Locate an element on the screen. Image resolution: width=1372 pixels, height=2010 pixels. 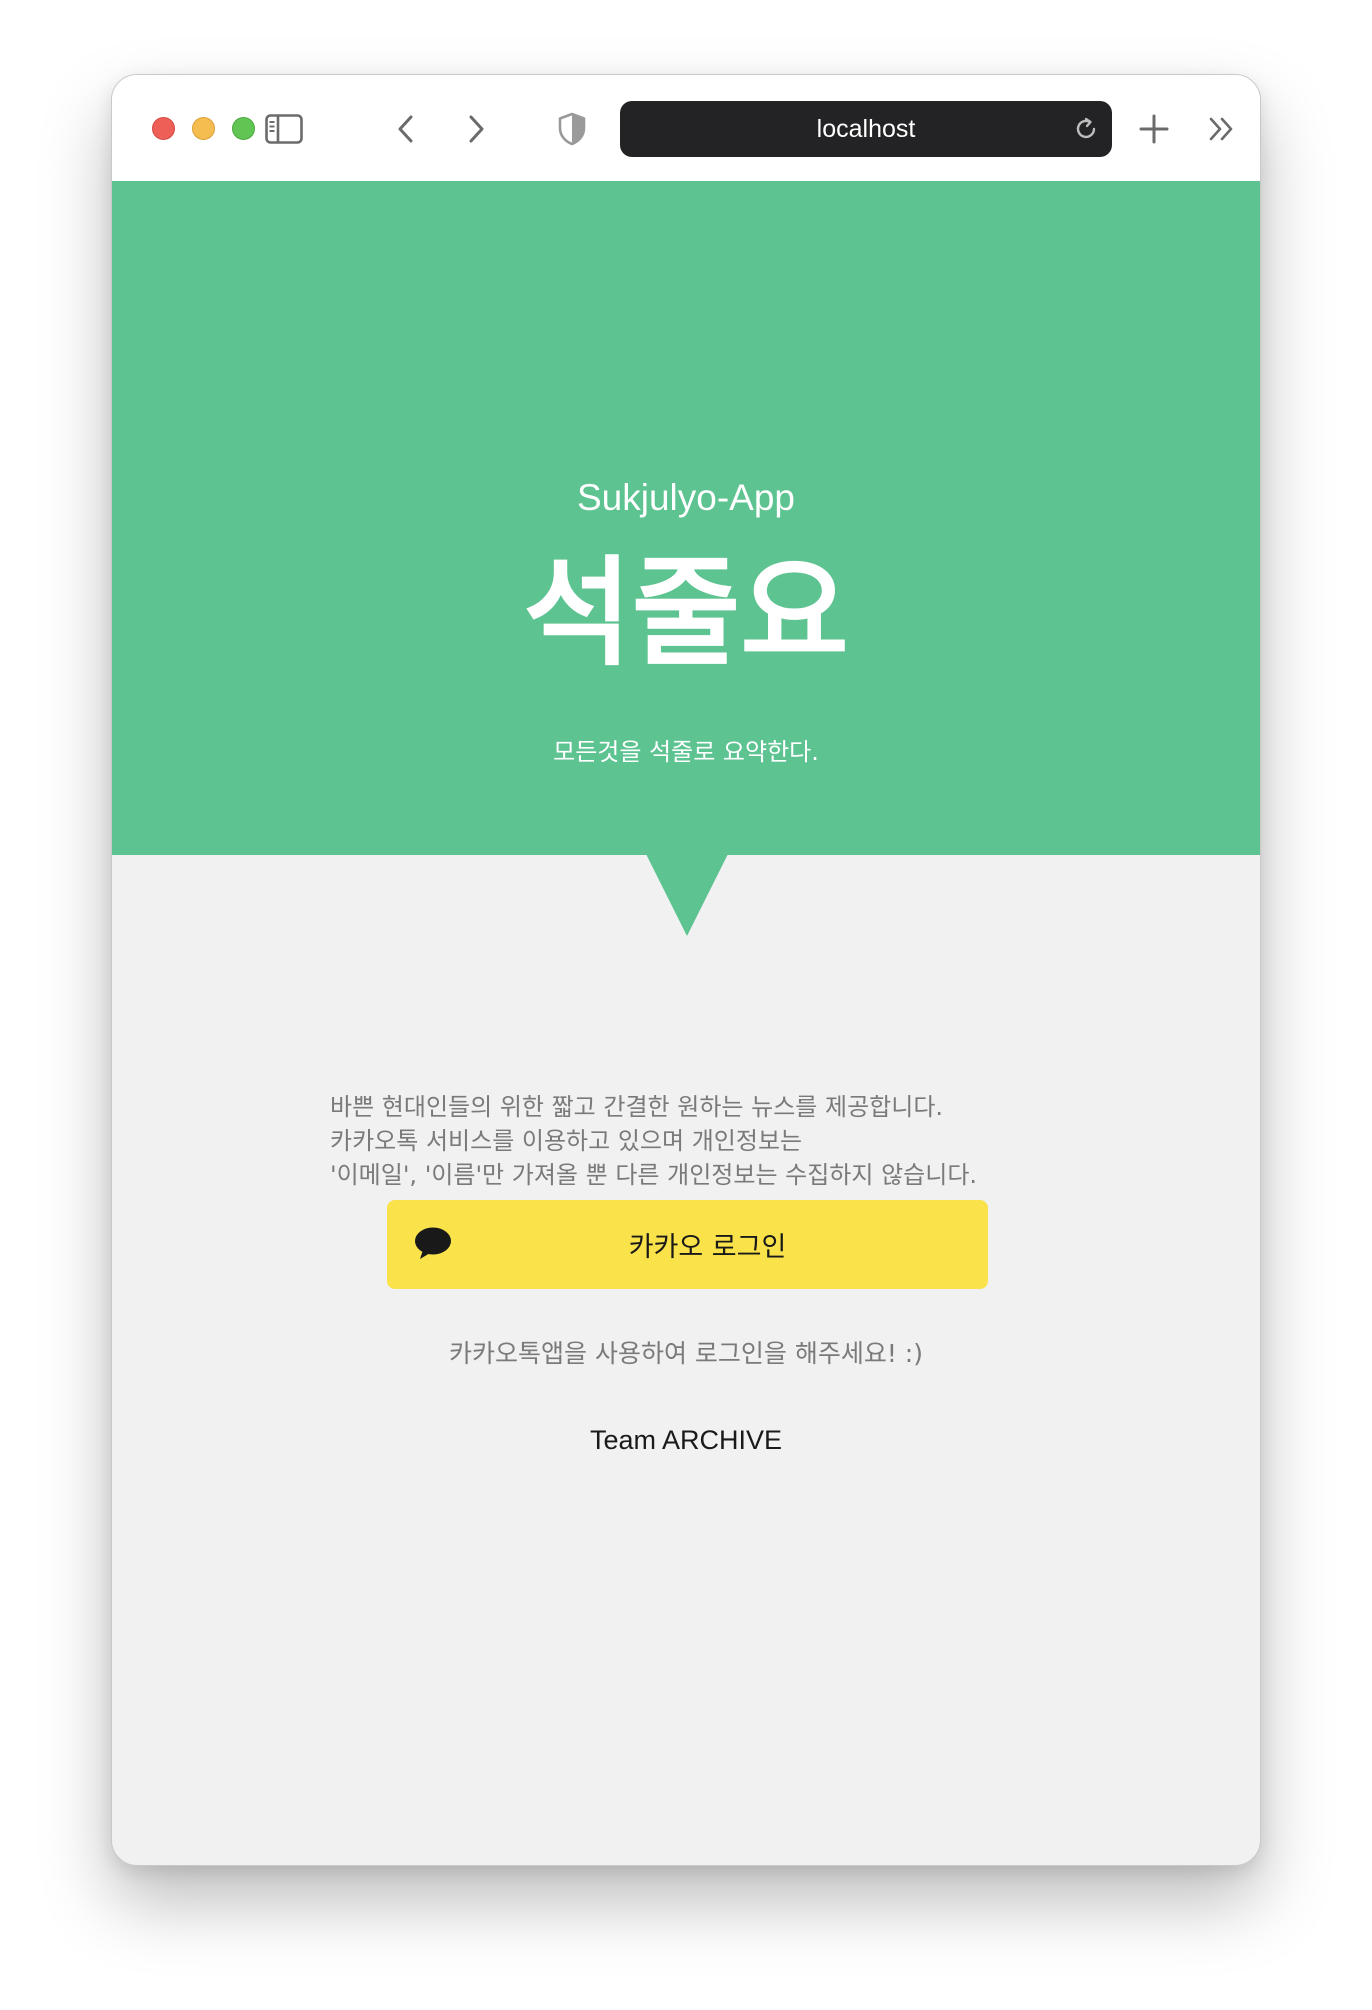
new-tab-button is located at coordinates (1154, 129).